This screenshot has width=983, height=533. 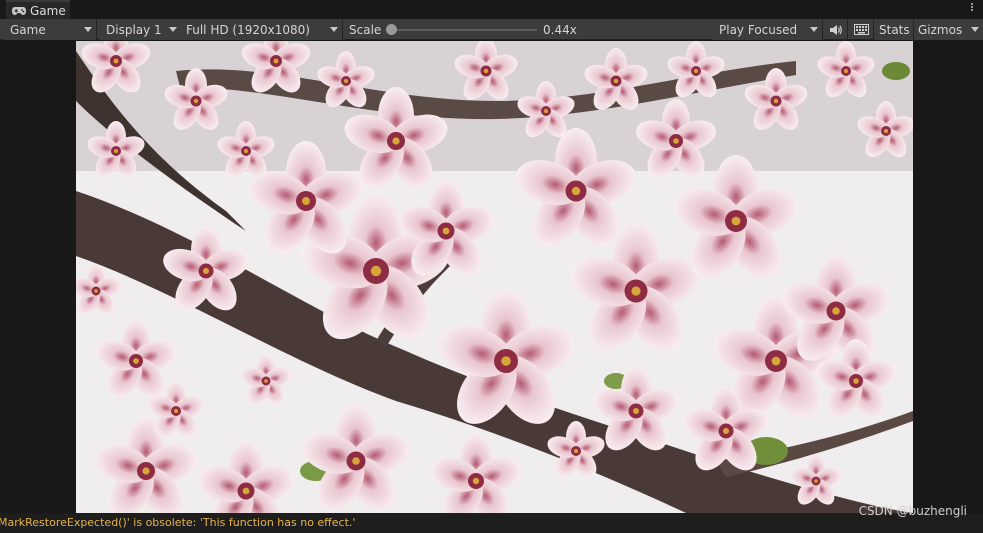 I want to click on tab-label: Game, so click(x=48, y=10).